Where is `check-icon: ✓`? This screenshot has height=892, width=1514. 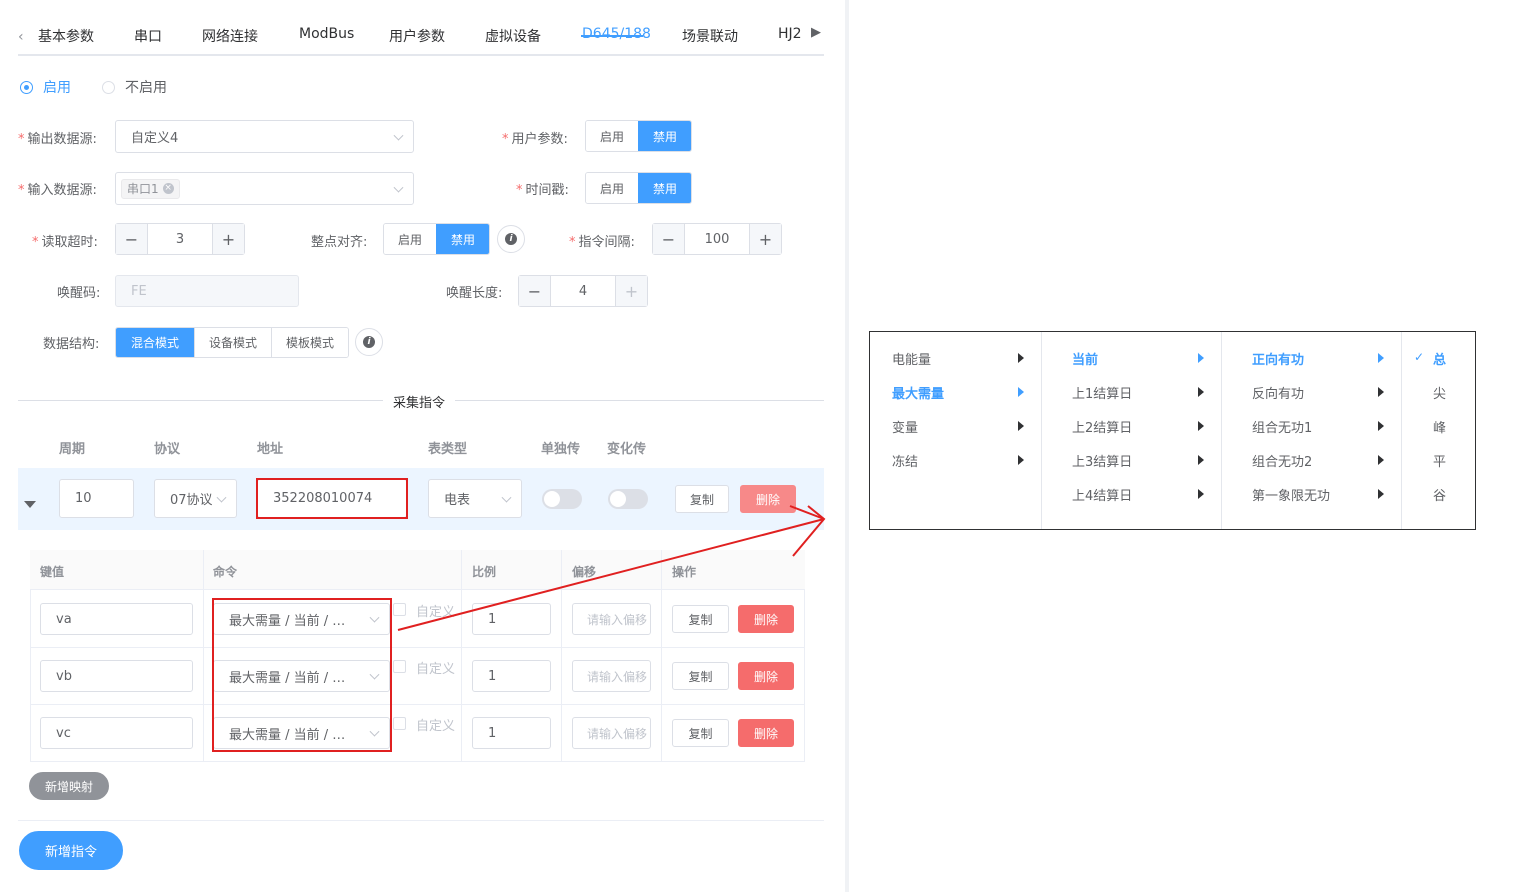 check-icon: ✓ is located at coordinates (1419, 357).